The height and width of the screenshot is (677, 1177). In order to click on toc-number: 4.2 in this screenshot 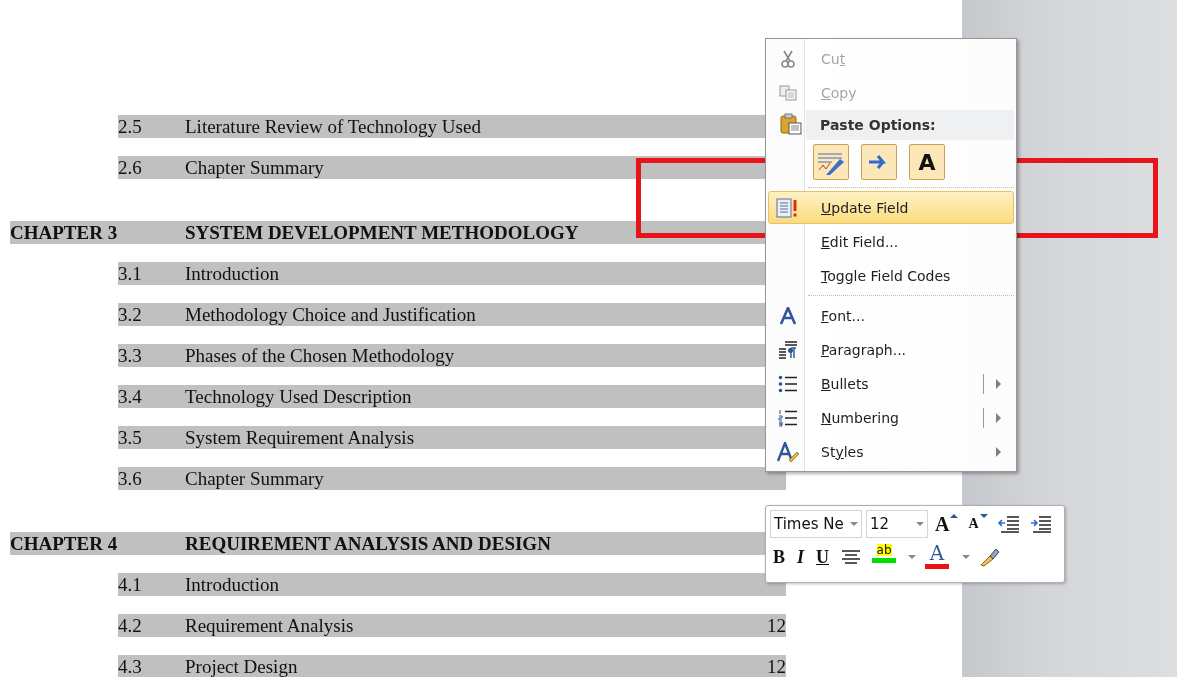, I will do `click(130, 625)`.